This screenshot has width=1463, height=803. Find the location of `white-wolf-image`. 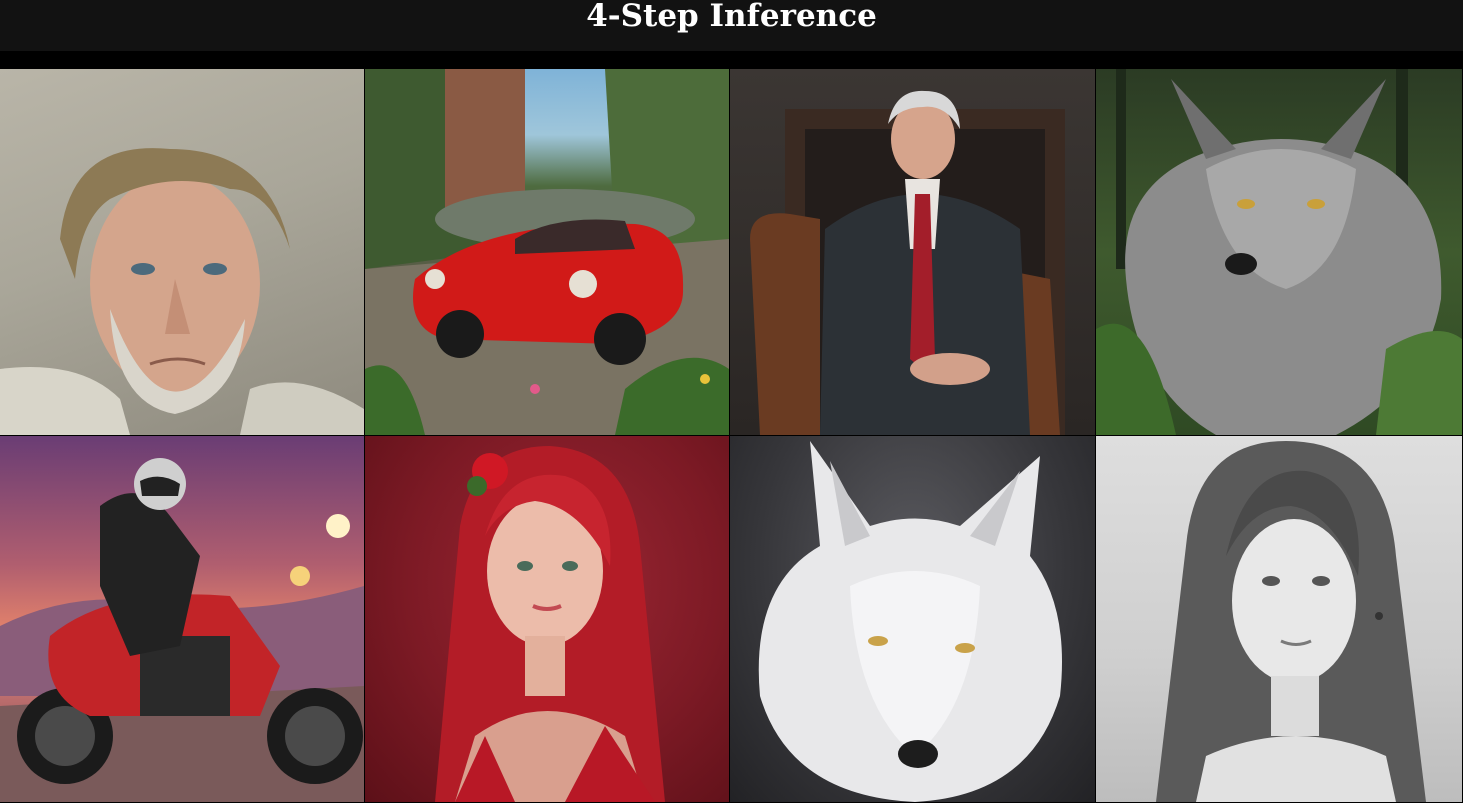

white-wolf-image is located at coordinates (910, 621).